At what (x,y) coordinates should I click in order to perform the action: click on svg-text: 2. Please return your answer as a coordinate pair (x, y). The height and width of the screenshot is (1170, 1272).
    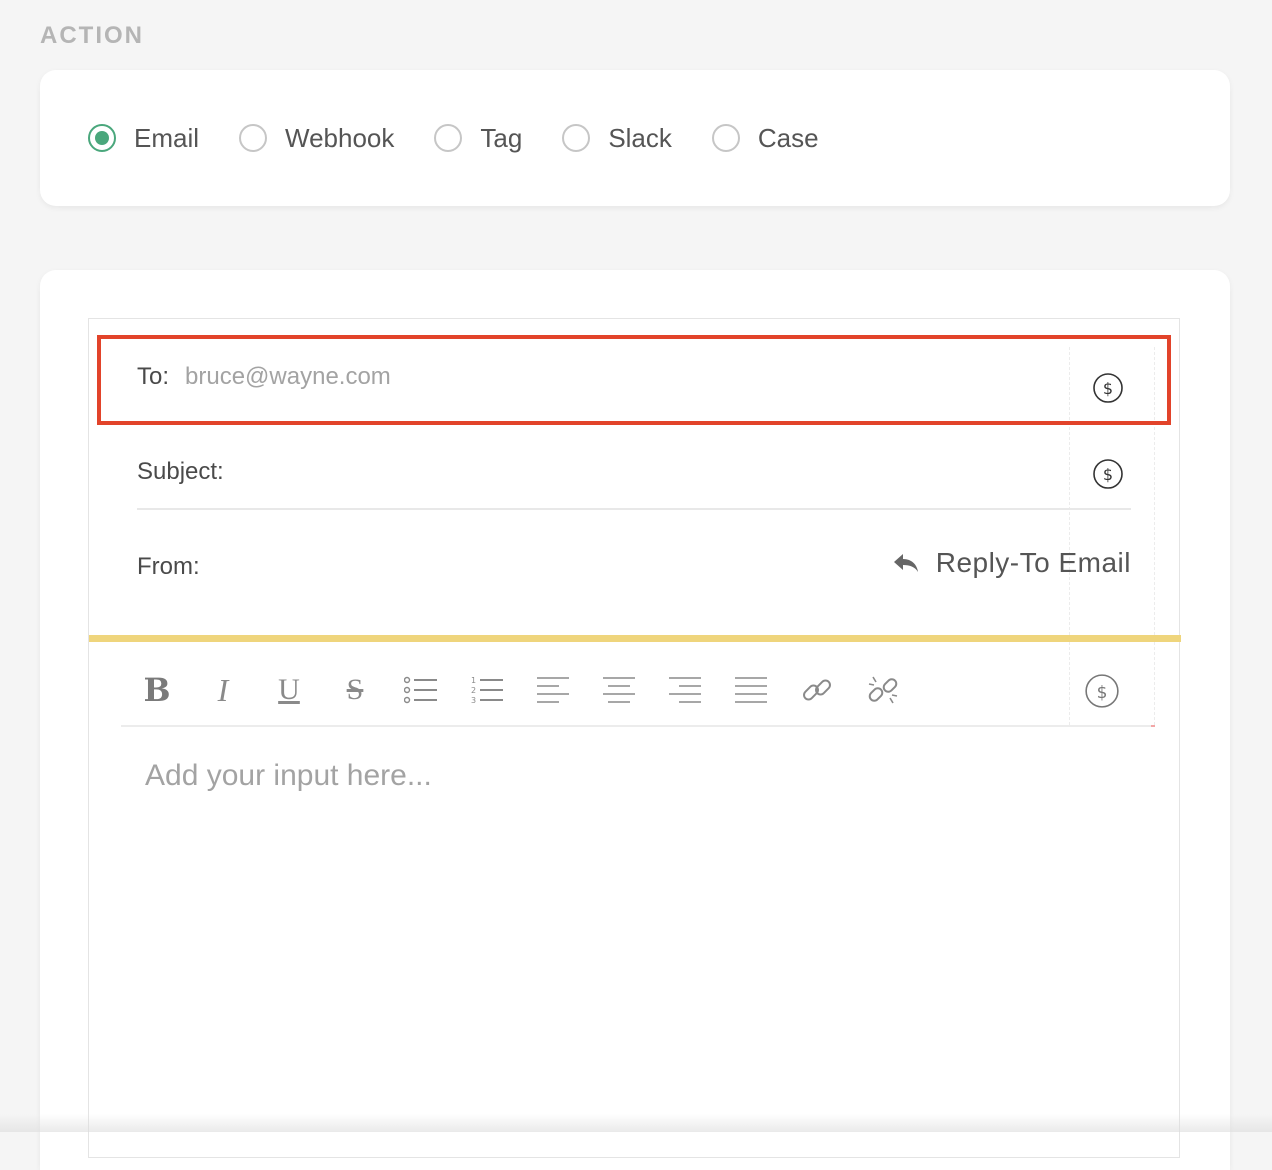
    Looking at the image, I should click on (473, 690).